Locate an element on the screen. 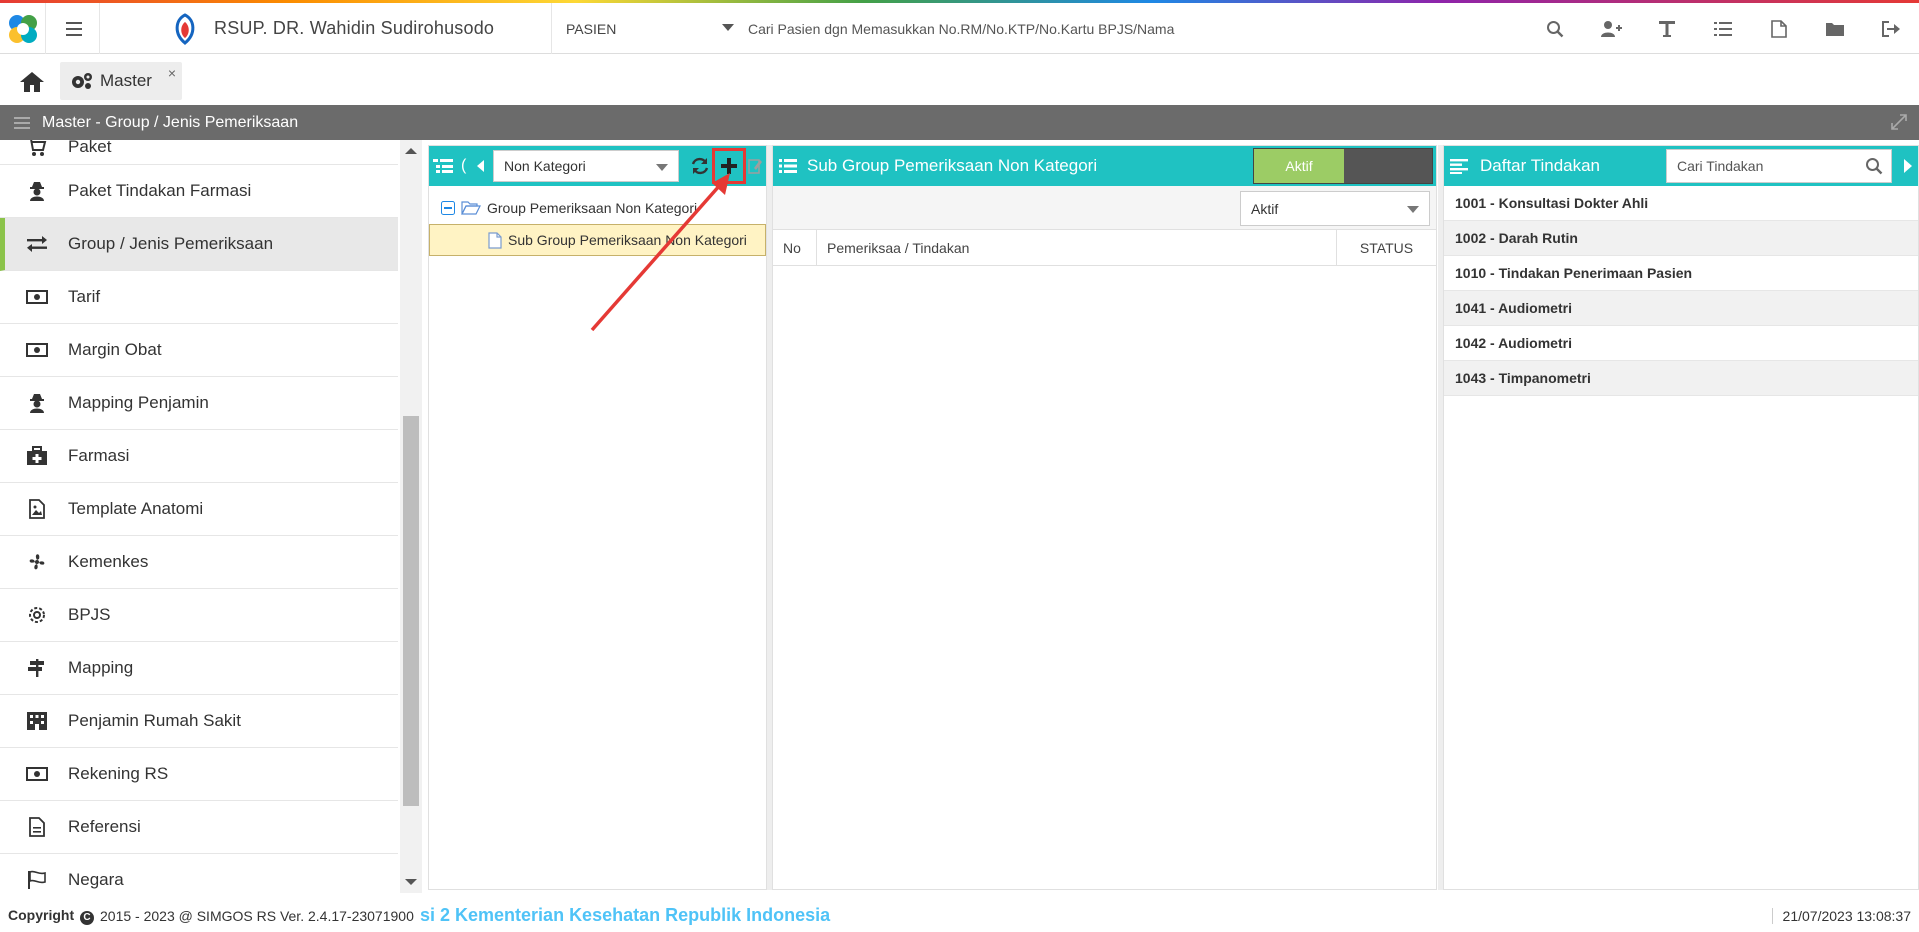  medkit-icon is located at coordinates (37, 456).